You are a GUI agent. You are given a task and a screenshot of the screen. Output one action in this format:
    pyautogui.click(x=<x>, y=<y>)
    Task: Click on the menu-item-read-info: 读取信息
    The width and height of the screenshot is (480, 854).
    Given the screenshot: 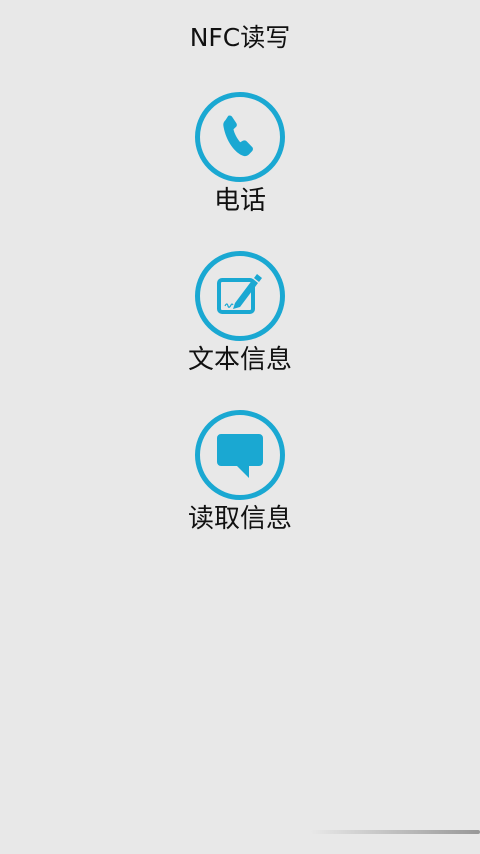 What is the action you would take?
    pyautogui.click(x=240, y=472)
    